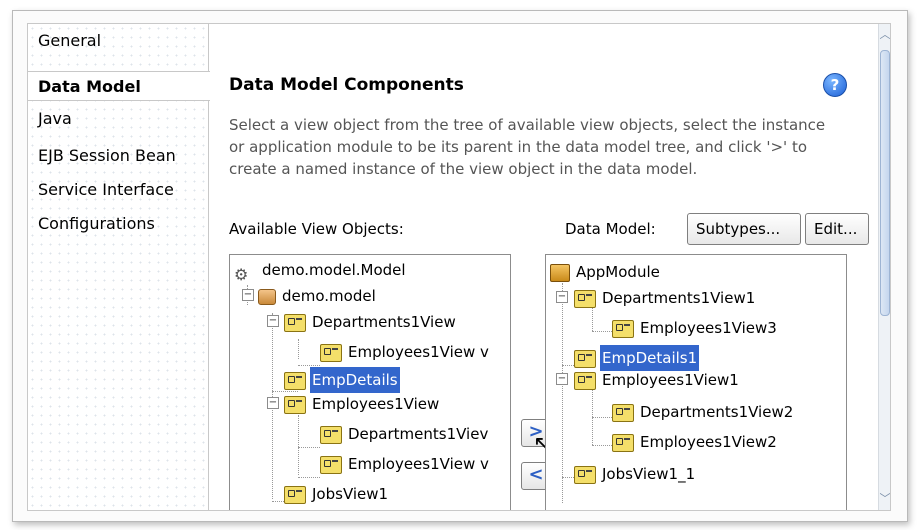  Describe the element at coordinates (695, 328) in the screenshot. I see `tree-node-view-instance: Employees1View3` at that location.